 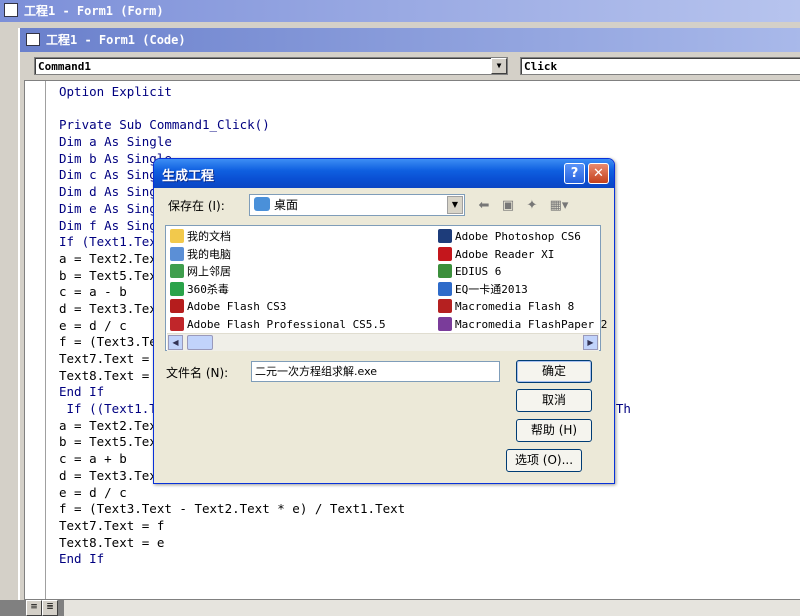 What do you see at coordinates (445, 288) in the screenshot?
I see `eq-card-icon` at bounding box center [445, 288].